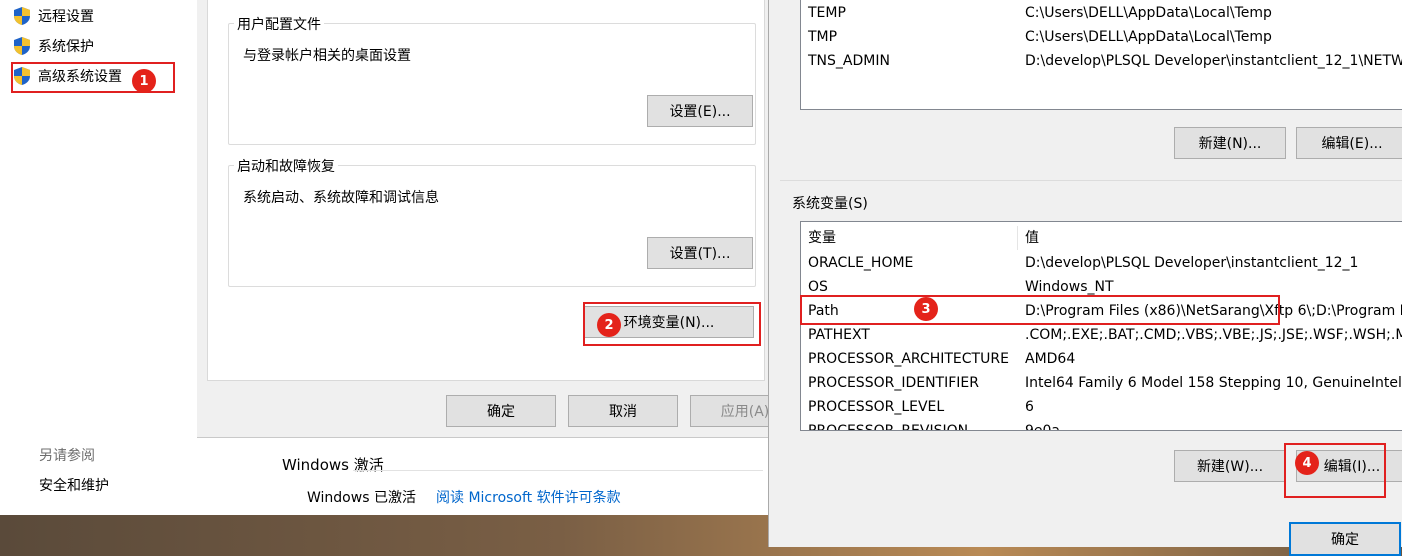 The height and width of the screenshot is (556, 1402). What do you see at coordinates (609, 325) in the screenshot?
I see `annotation-badge-2: 2` at bounding box center [609, 325].